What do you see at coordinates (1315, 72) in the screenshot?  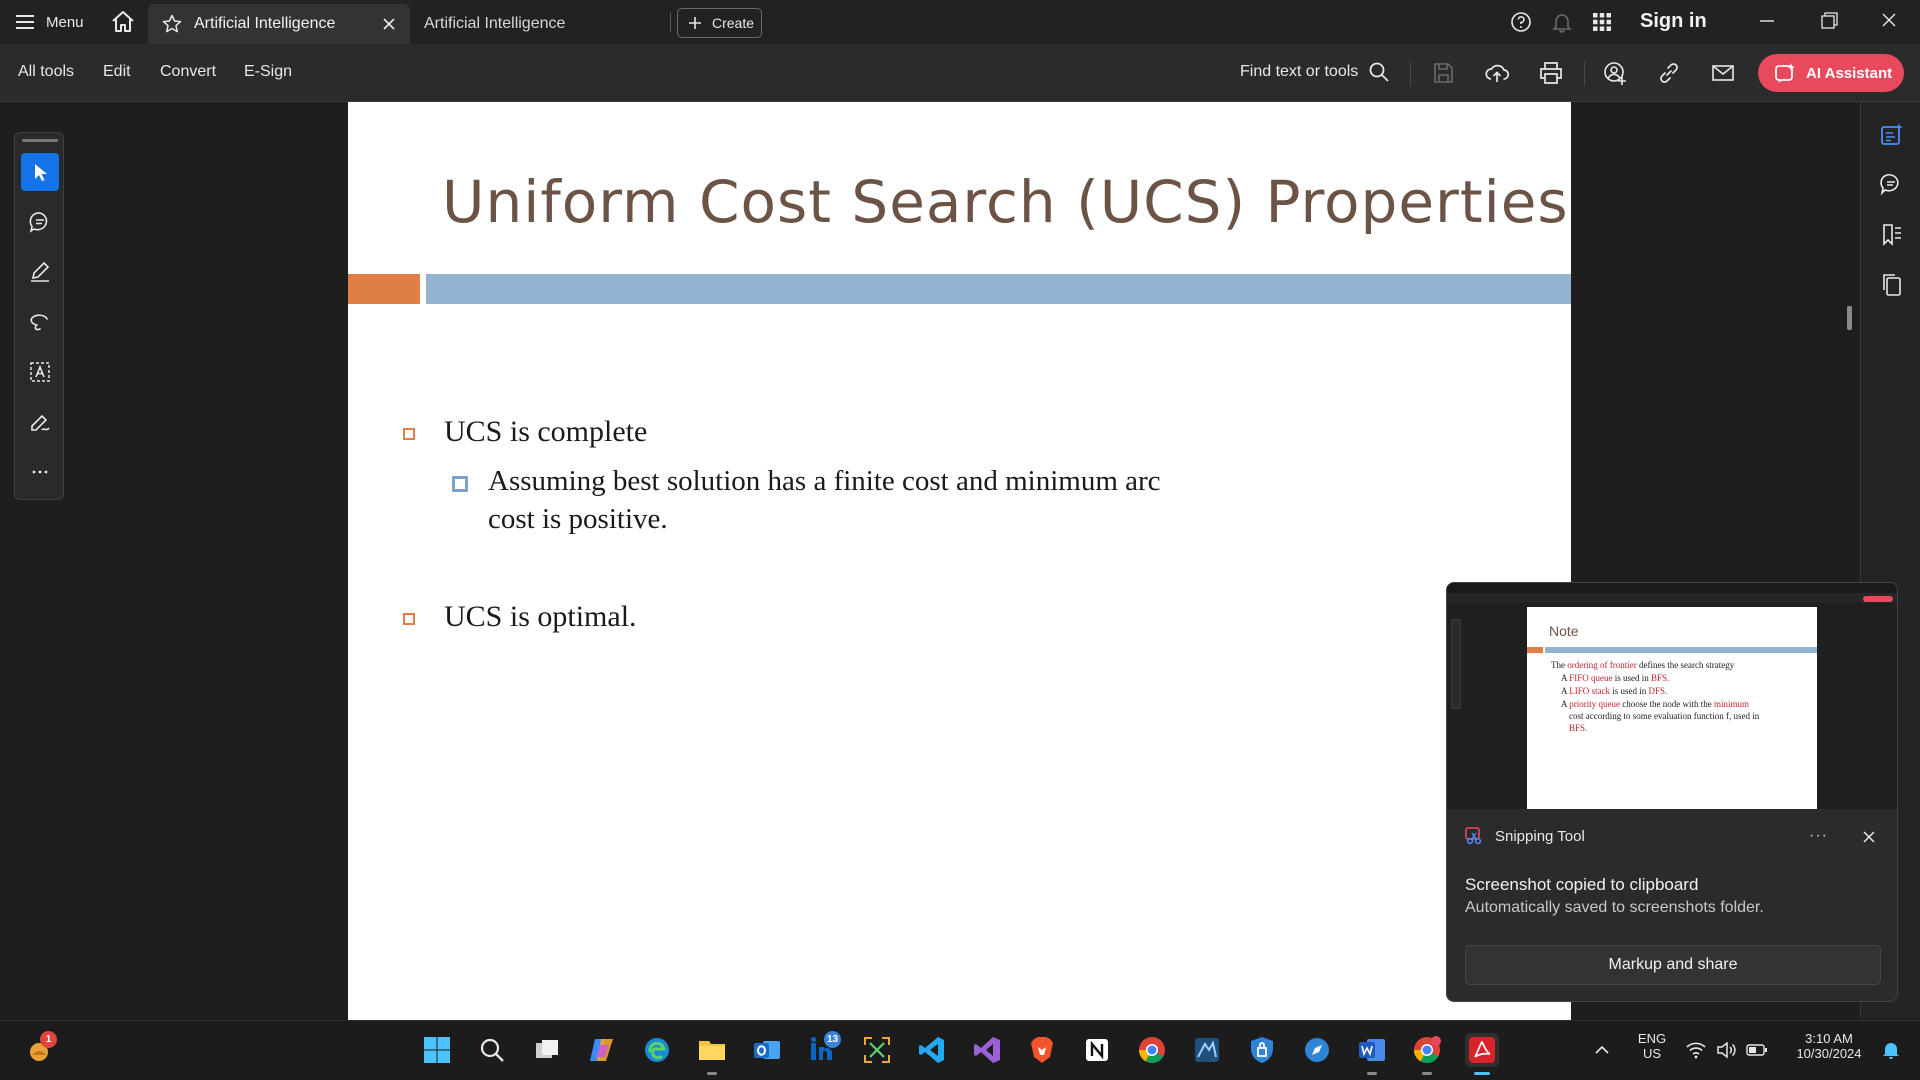 I see `find-text-or-tools: Find text or tools` at bounding box center [1315, 72].